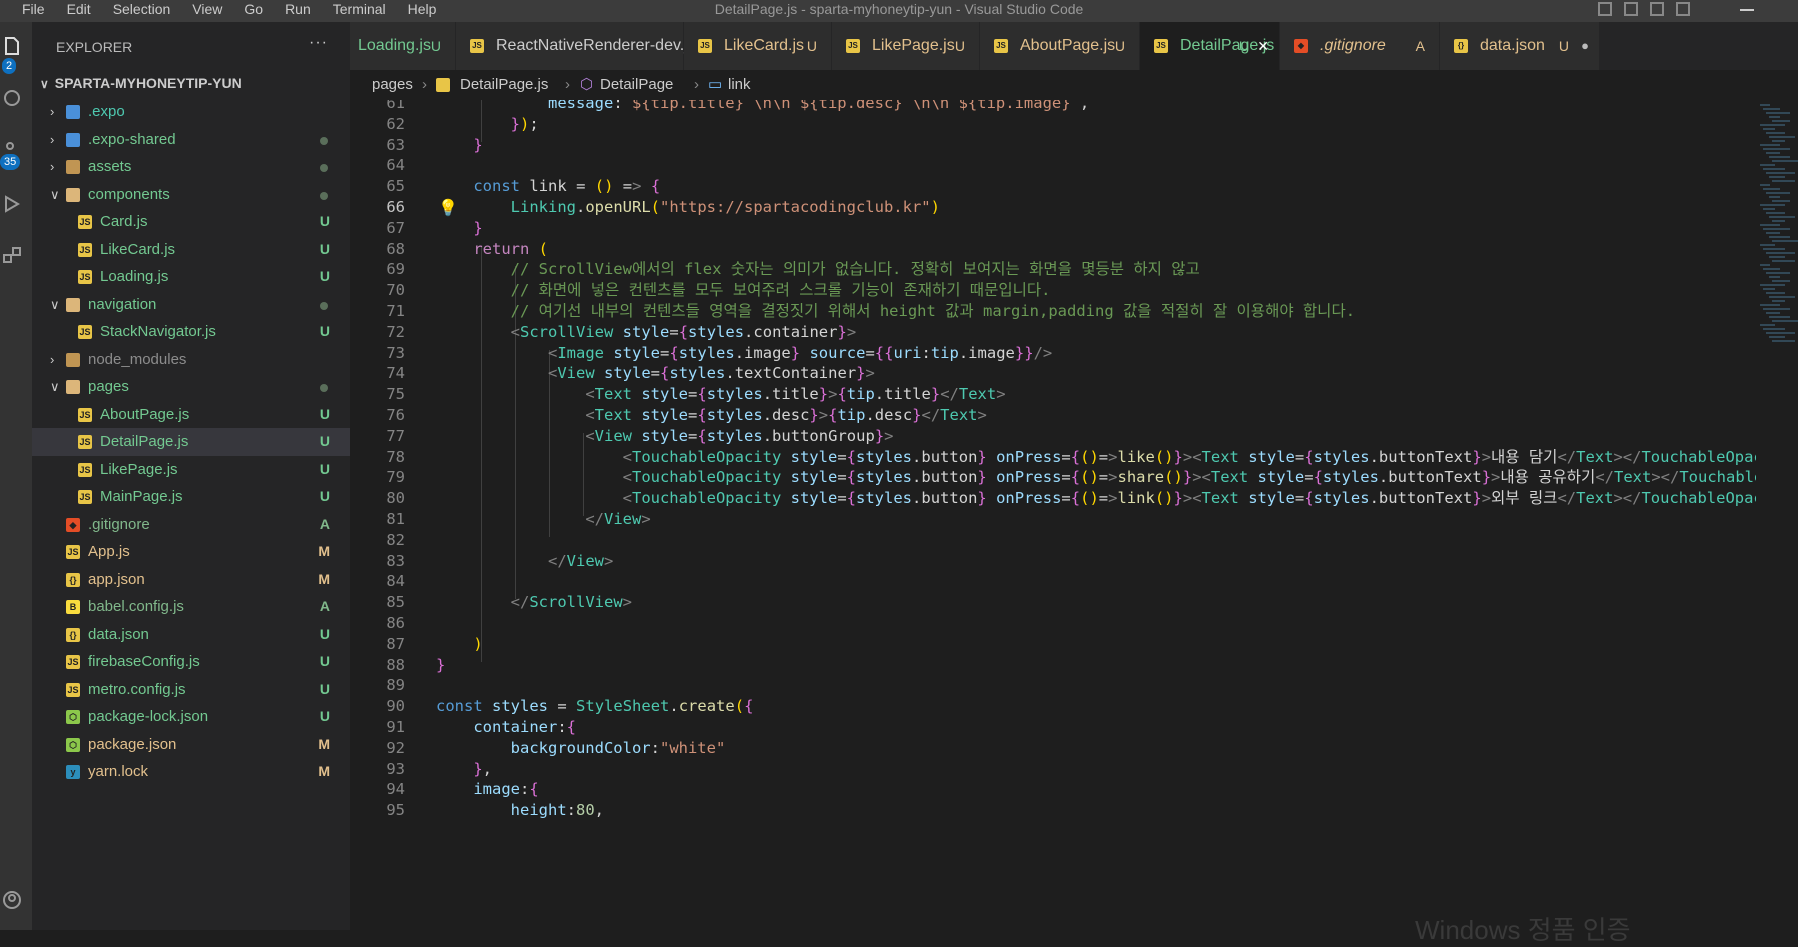 This screenshot has width=1798, height=947. Describe the element at coordinates (191, 662) in the screenshot. I see `tree-item: JS firebaseConfig.js U` at that location.